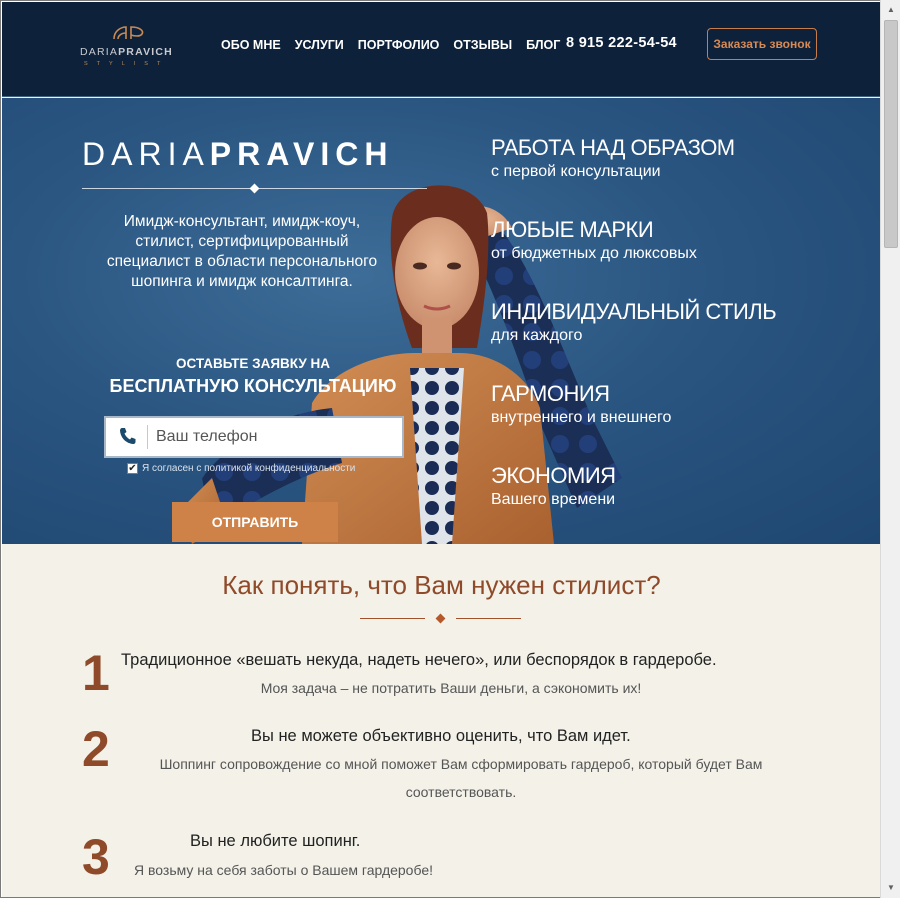 Image resolution: width=900 pixels, height=898 pixels. What do you see at coordinates (891, 10) in the screenshot?
I see `scroll-up-arrow-icon: ▲` at bounding box center [891, 10].